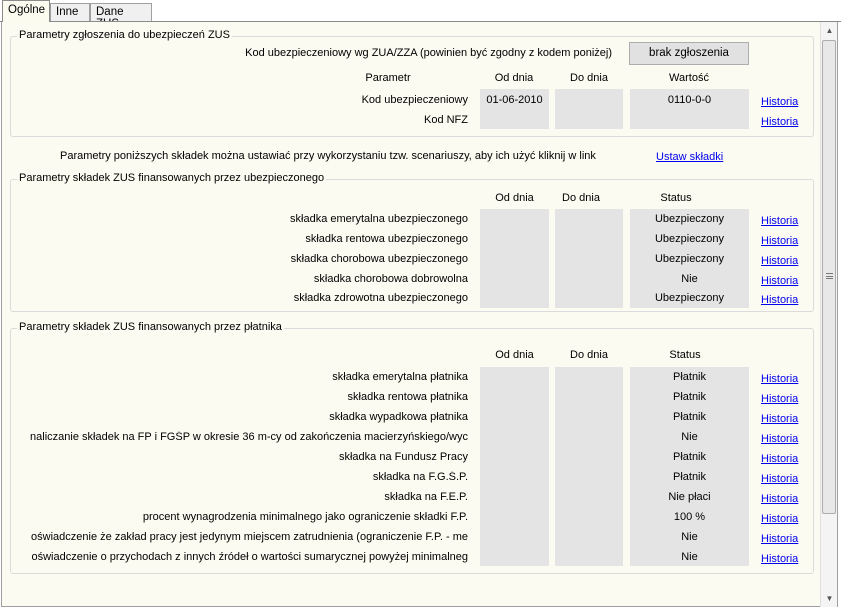 This screenshot has height=608, width=841. Describe the element at coordinates (379, 219) in the screenshot. I see `skladka-label: składka emerytalna ubezpieczonego` at that location.